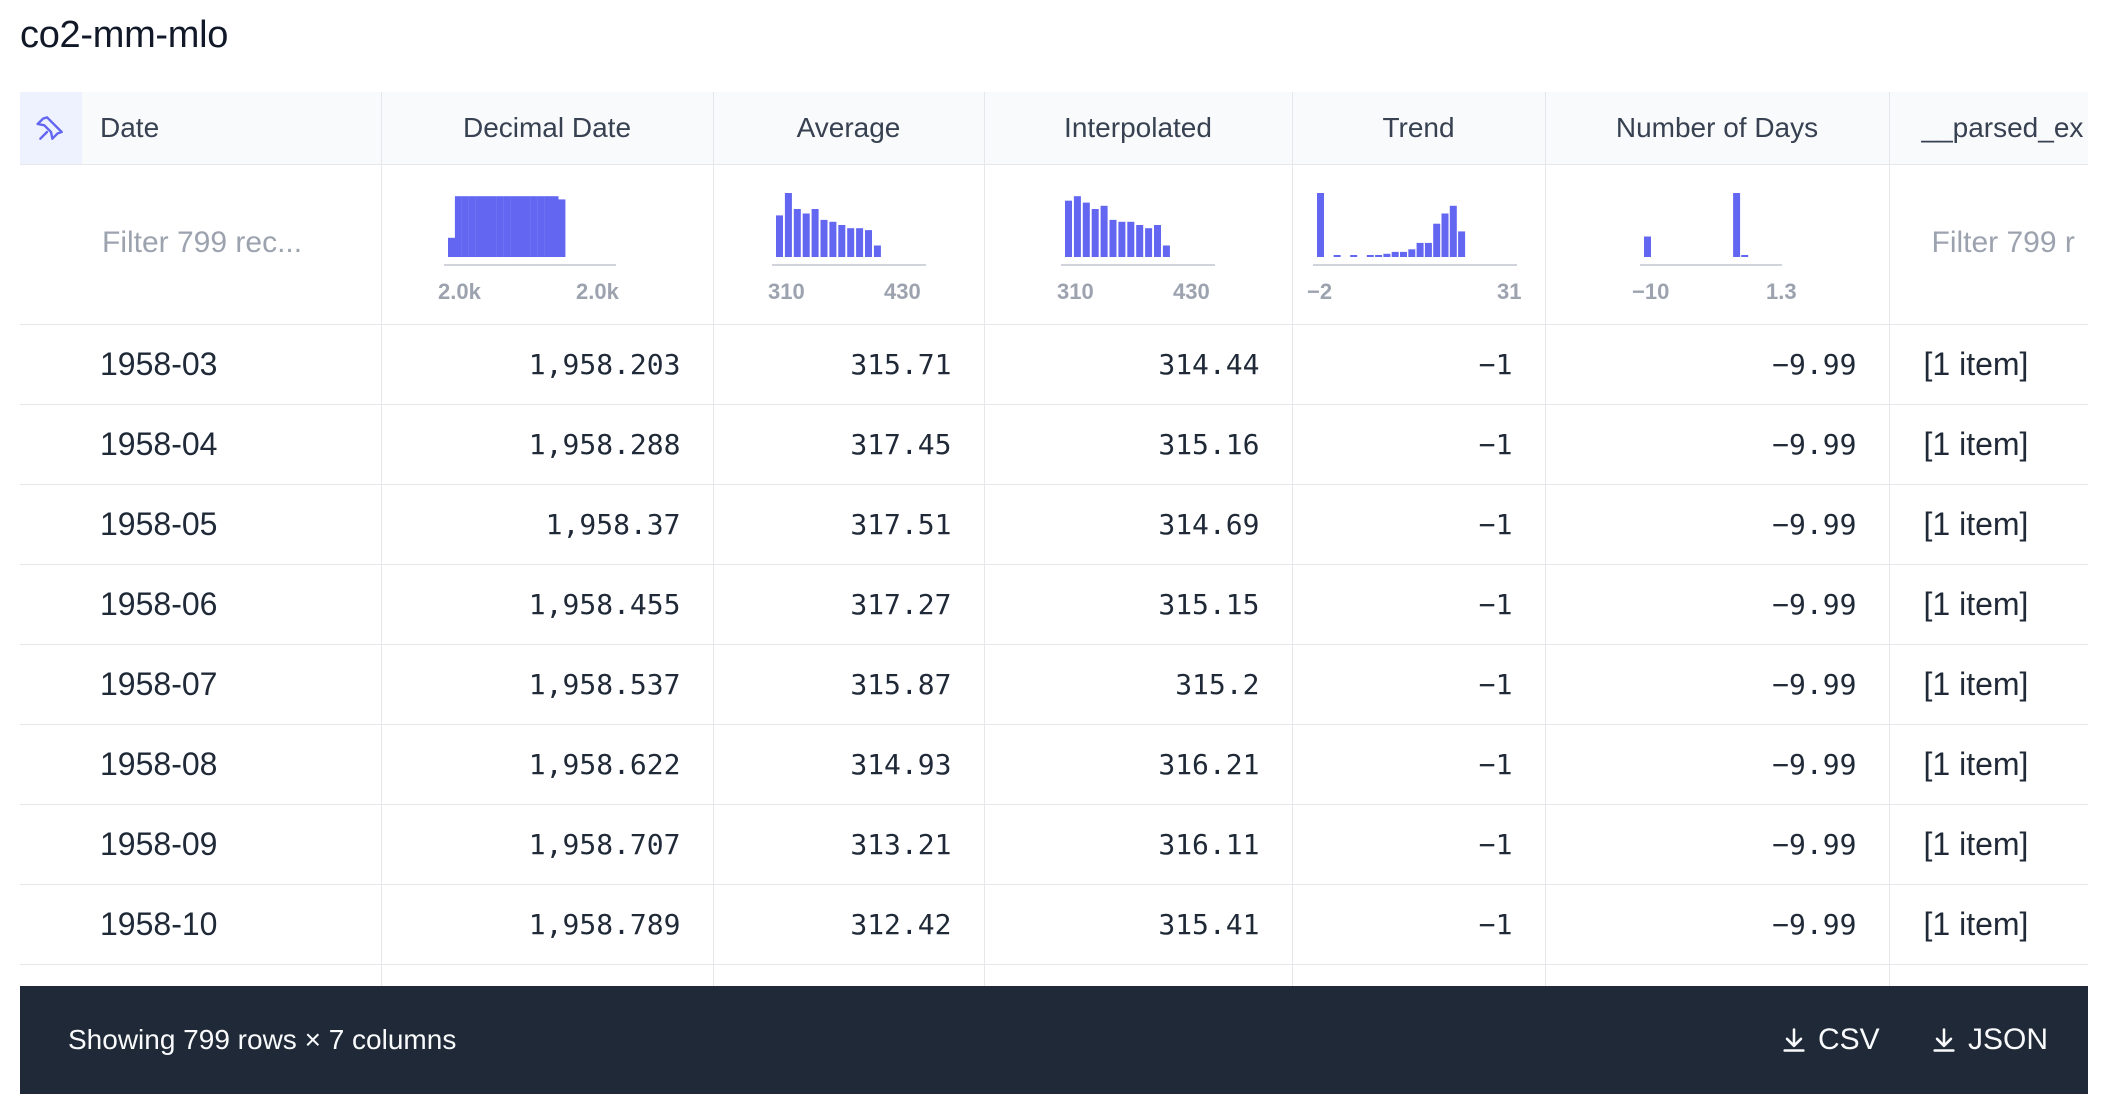  Describe the element at coordinates (547, 844) in the screenshot. I see `cell-decimal-date: 1,958.707` at that location.